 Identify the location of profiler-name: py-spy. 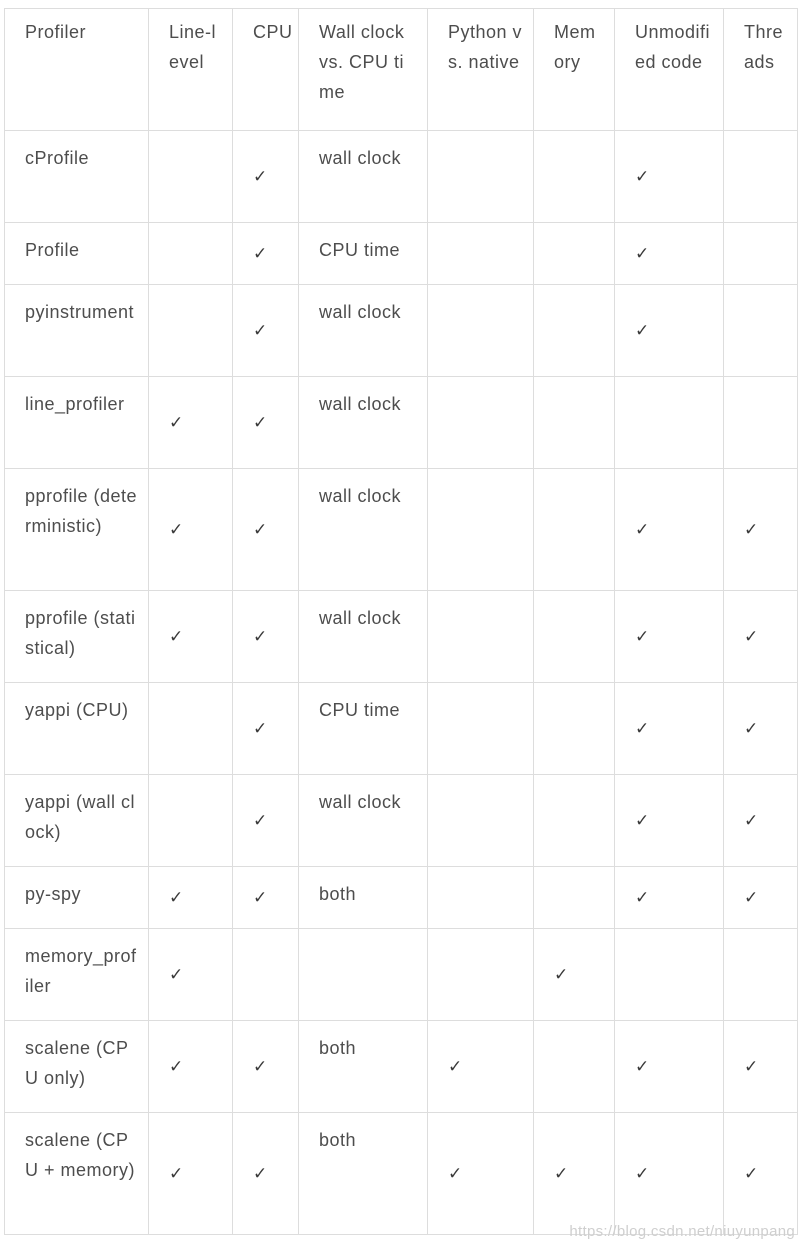
(76, 897).